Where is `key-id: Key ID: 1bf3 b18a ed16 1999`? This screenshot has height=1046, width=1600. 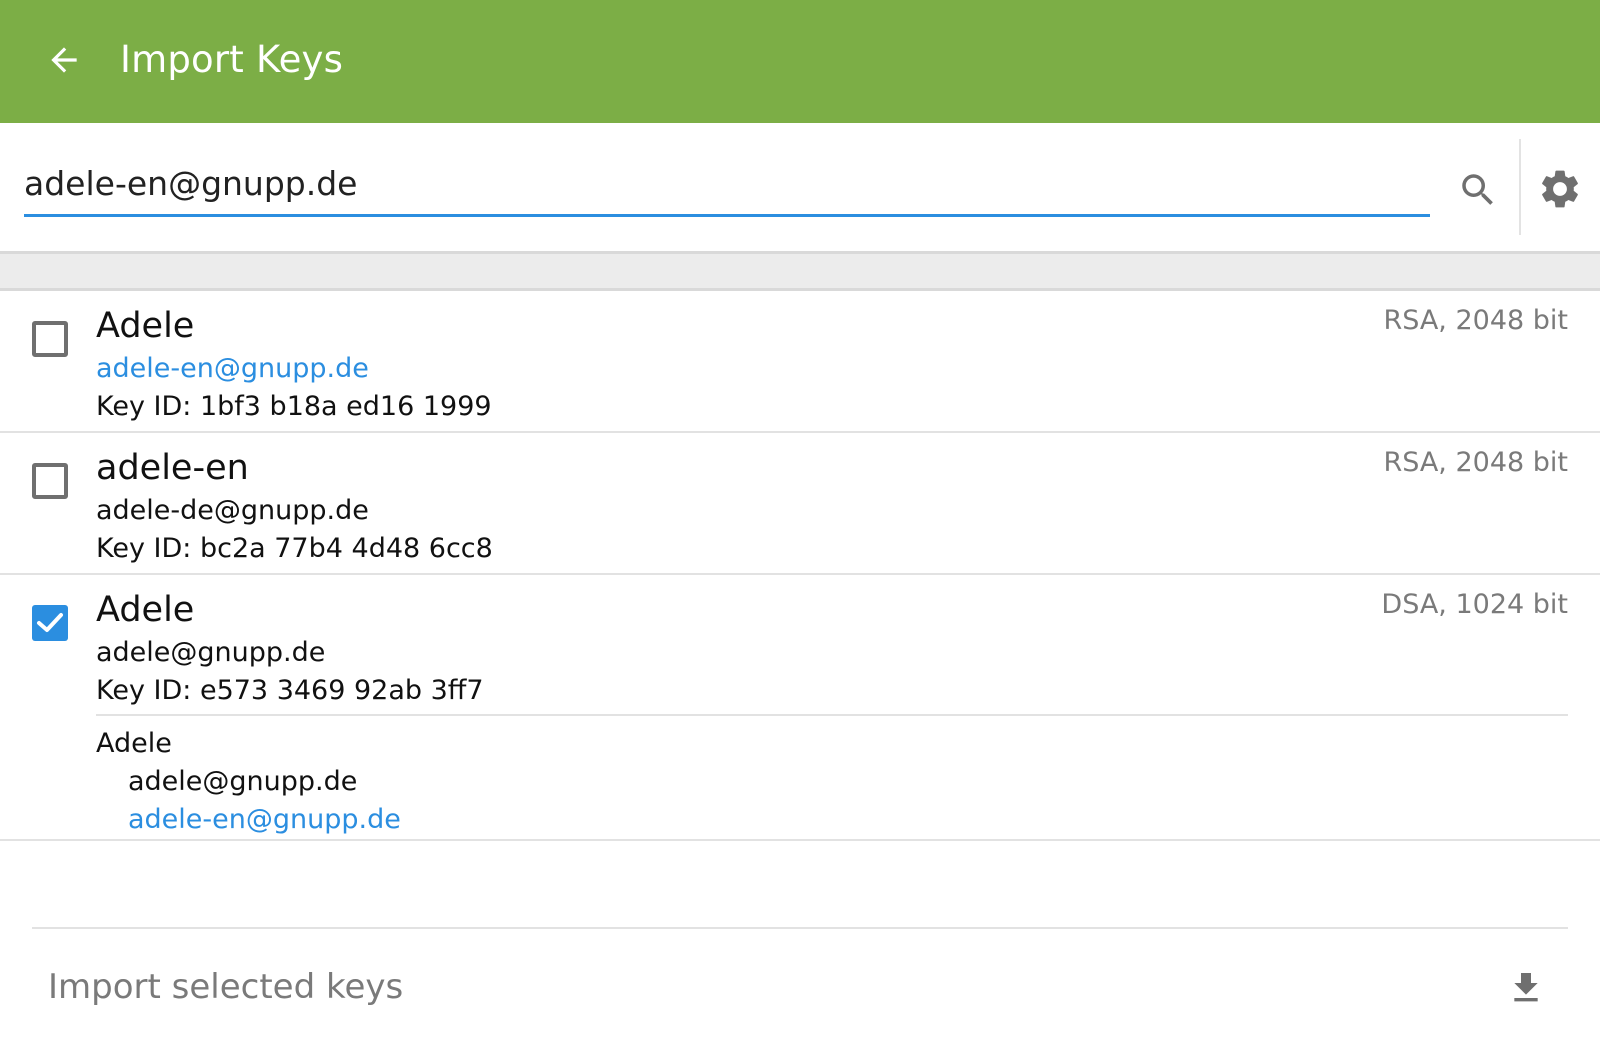
key-id: Key ID: 1bf3 b18a ed16 1999 is located at coordinates (294, 406).